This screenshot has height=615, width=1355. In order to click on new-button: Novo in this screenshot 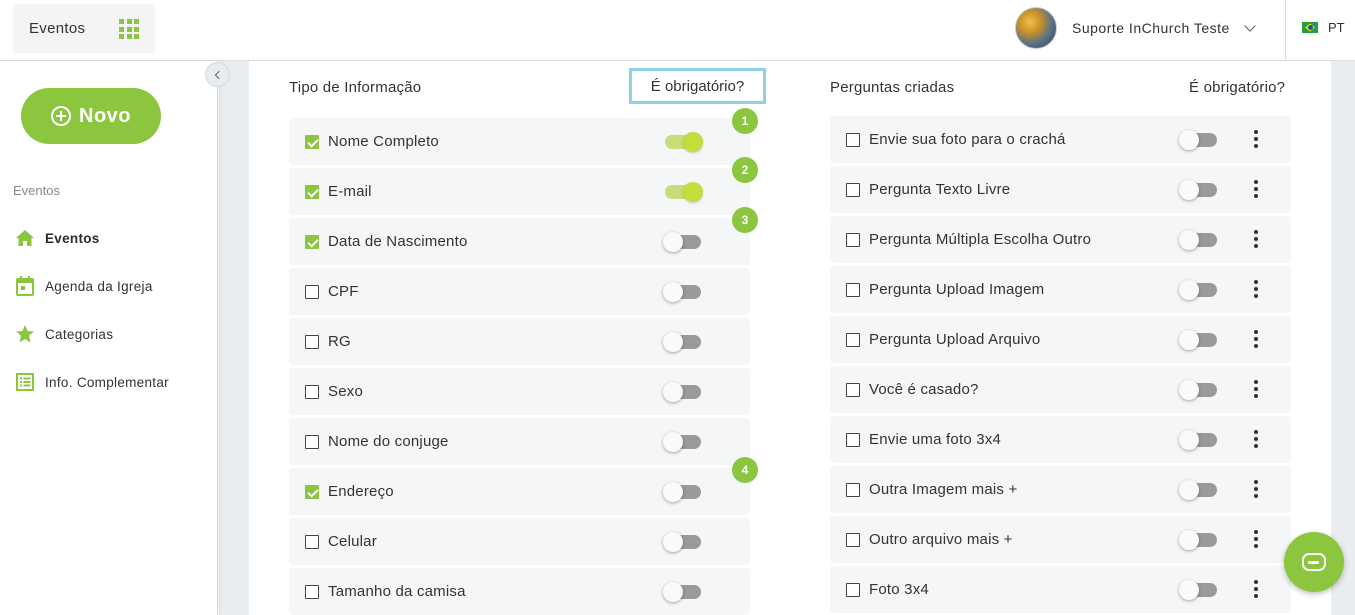, I will do `click(91, 116)`.